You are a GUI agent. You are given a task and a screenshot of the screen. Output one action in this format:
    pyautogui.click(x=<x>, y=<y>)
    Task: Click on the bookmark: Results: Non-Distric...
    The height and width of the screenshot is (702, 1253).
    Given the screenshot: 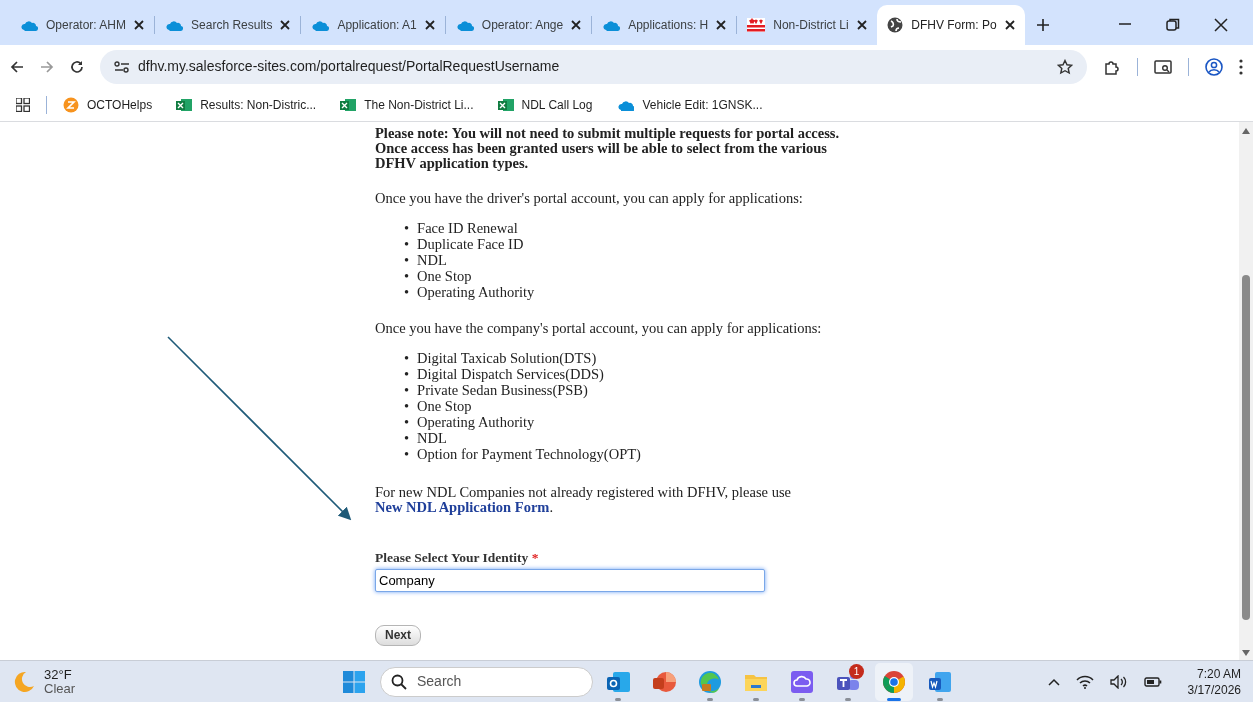 What is the action you would take?
    pyautogui.click(x=246, y=104)
    